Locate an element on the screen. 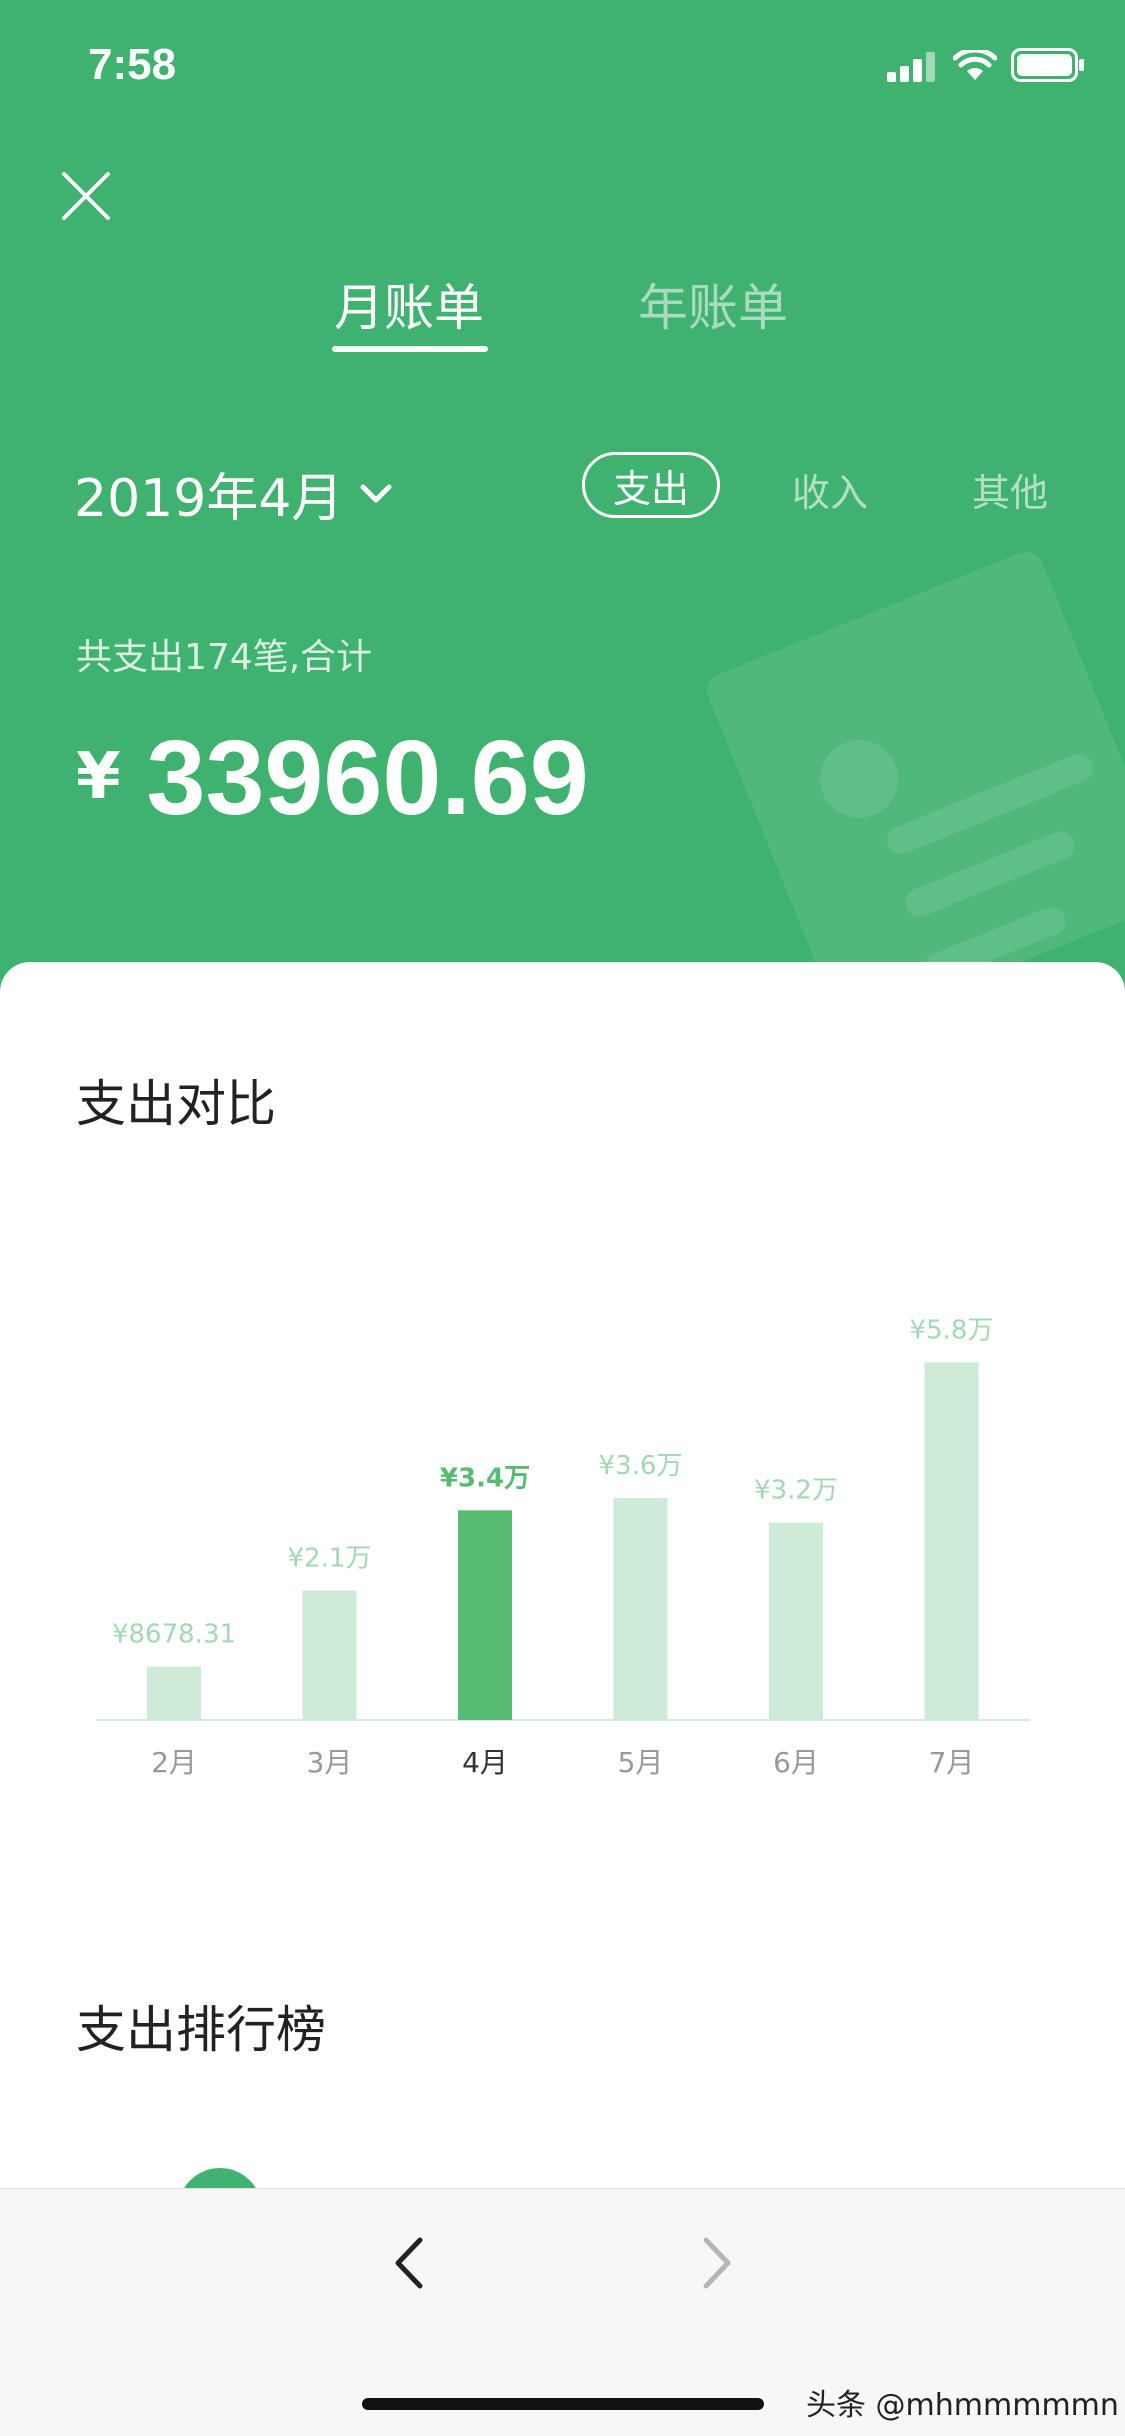  month-selector: 2019年4月 is located at coordinates (233, 493).